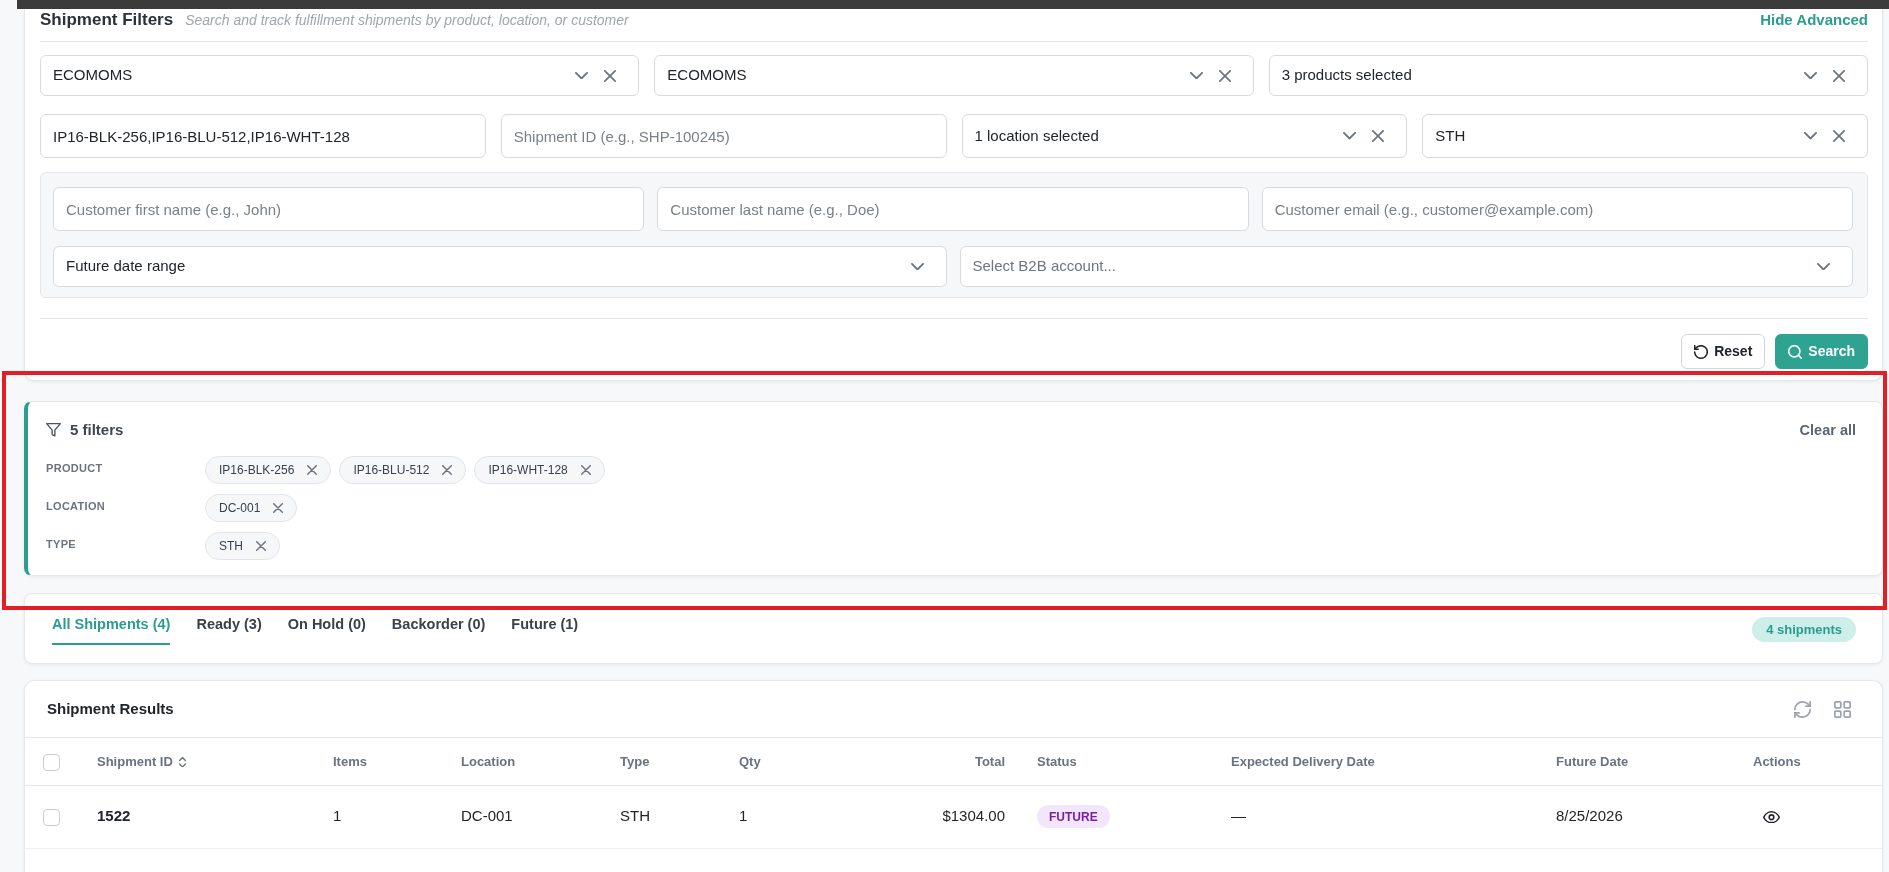  Describe the element at coordinates (973, 816) in the screenshot. I see `total-amount: $1304.00` at that location.